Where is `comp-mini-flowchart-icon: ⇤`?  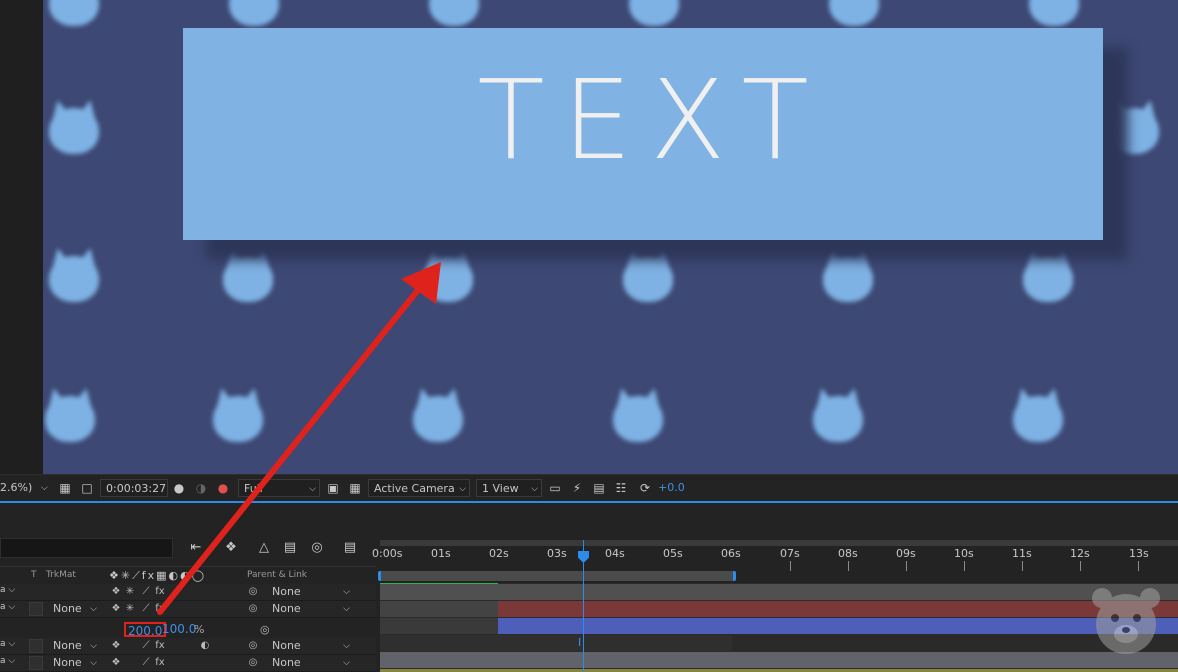
comp-mini-flowchart-icon: ⇤ is located at coordinates (196, 548).